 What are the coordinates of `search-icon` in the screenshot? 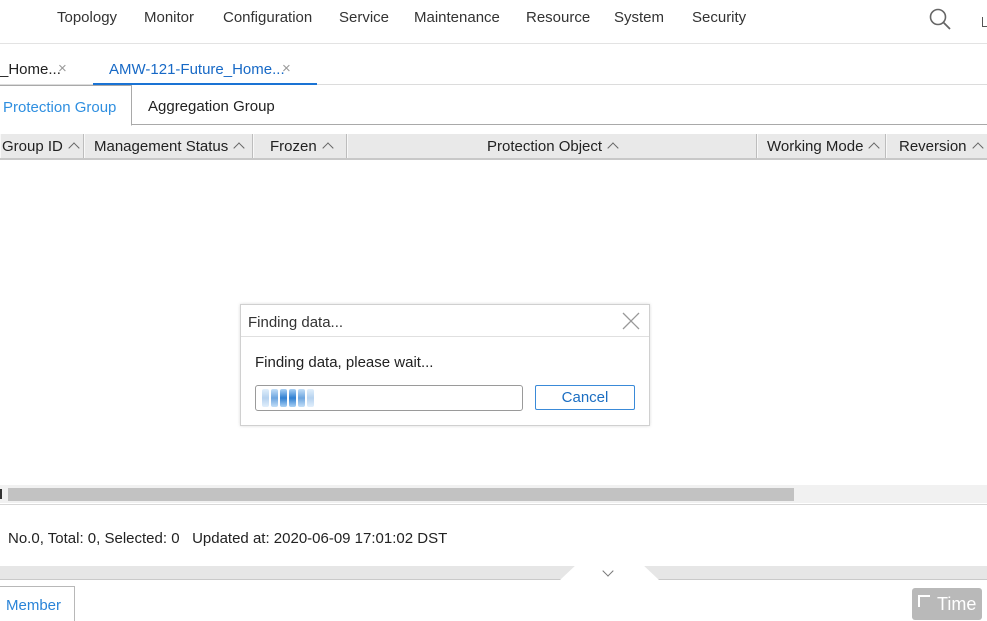 It's located at (940, 19).